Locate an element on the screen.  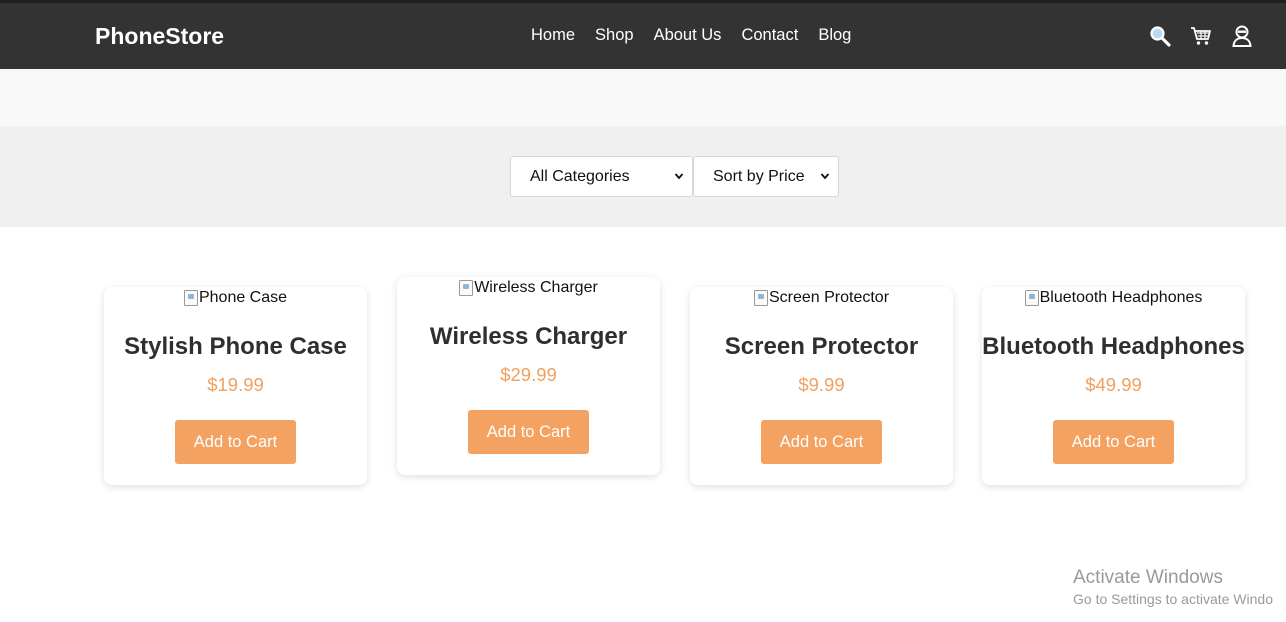
product-price: $9.99 is located at coordinates (821, 384).